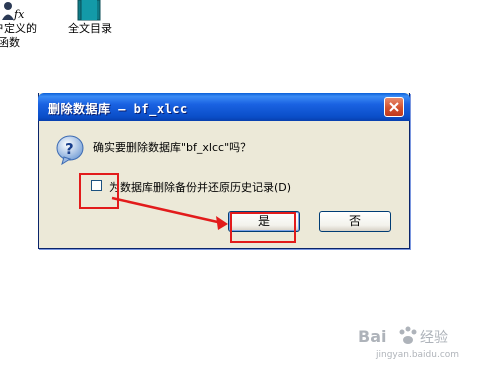 Image resolution: width=500 pixels, height=375 pixels. Describe the element at coordinates (403, 336) in the screenshot. I see `baidu-paw-logo: Bai 经验` at that location.